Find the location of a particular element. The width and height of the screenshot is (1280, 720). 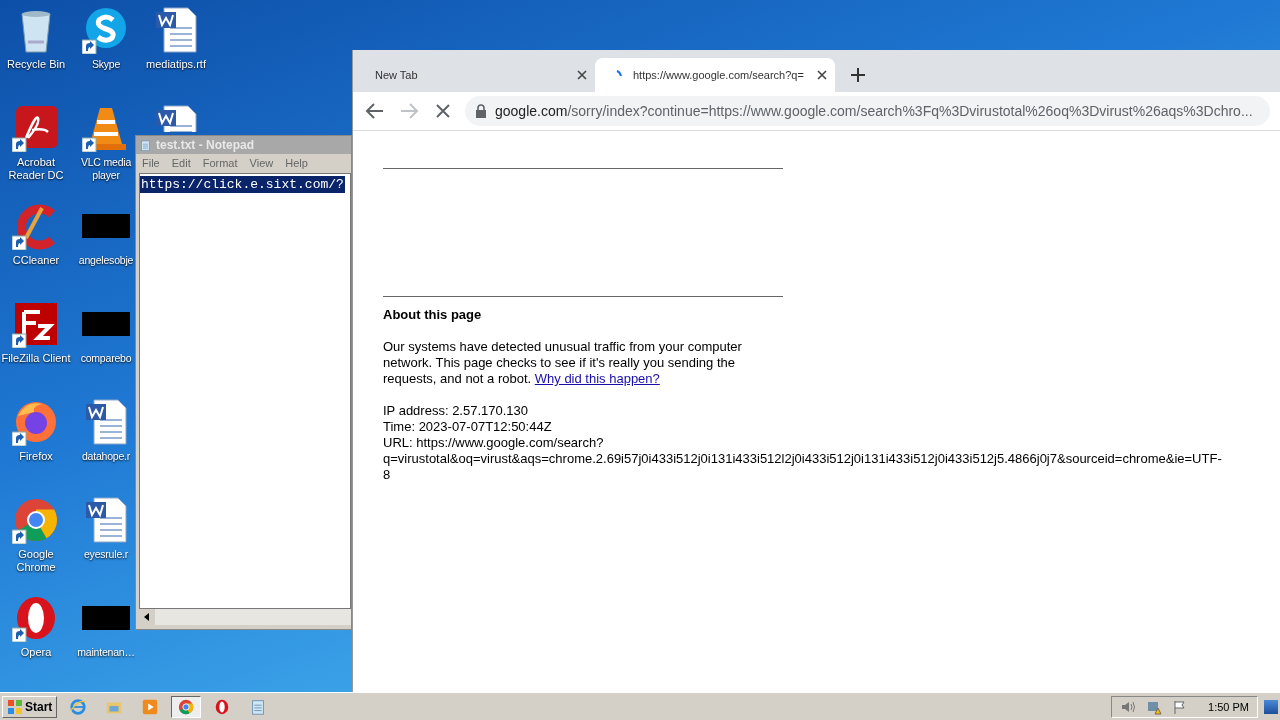

text-area: https://click.e.sixt.com/? is located at coordinates (245, 391).